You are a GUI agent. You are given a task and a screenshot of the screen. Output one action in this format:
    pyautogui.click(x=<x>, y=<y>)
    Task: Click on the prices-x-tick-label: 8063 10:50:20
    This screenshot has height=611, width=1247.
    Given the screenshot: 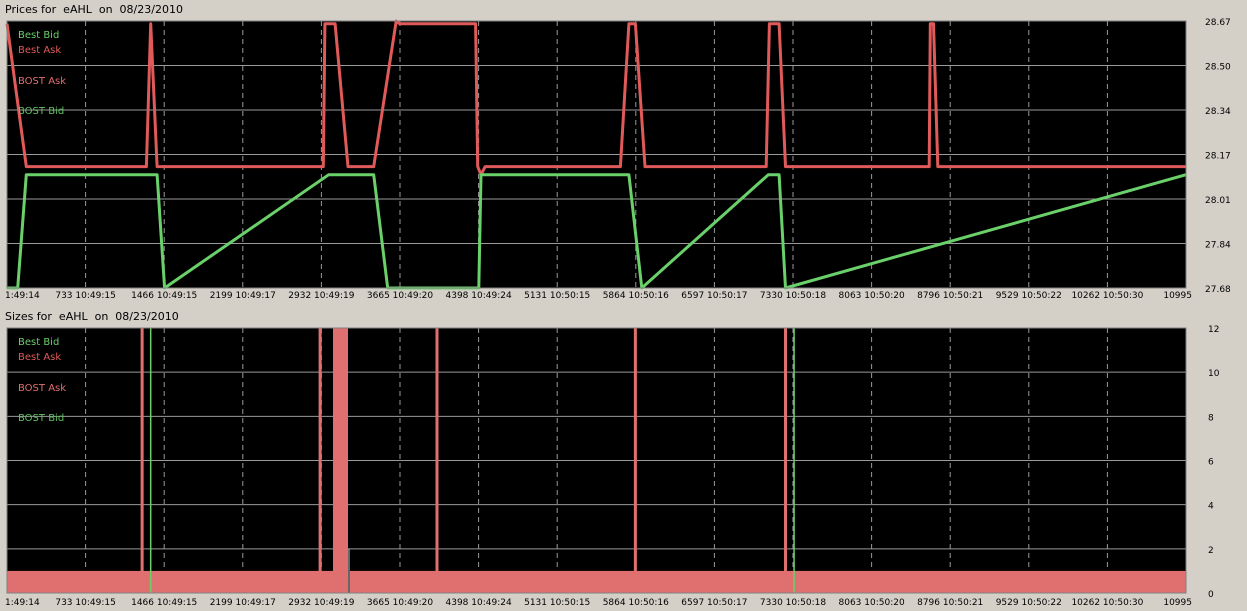 What is the action you would take?
    pyautogui.click(x=872, y=296)
    